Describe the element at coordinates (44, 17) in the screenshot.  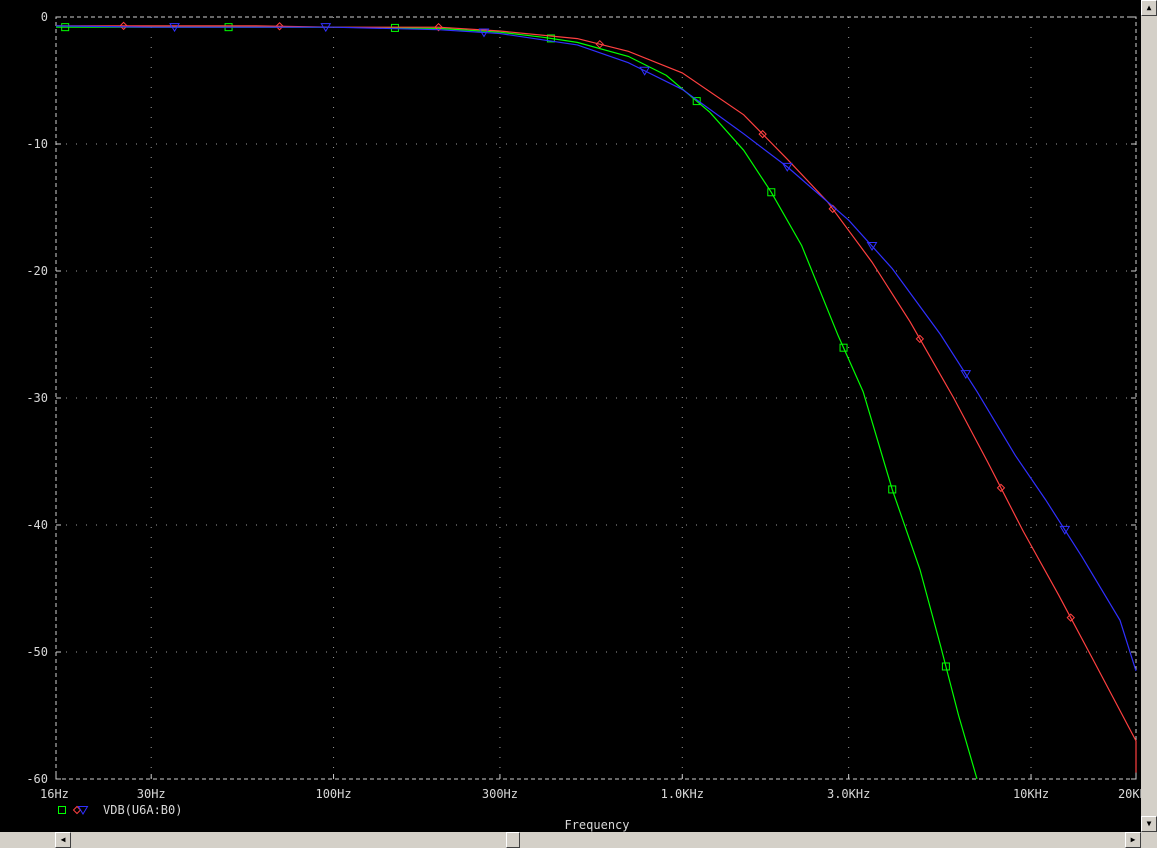
I see `y-tick-label: 0` at that location.